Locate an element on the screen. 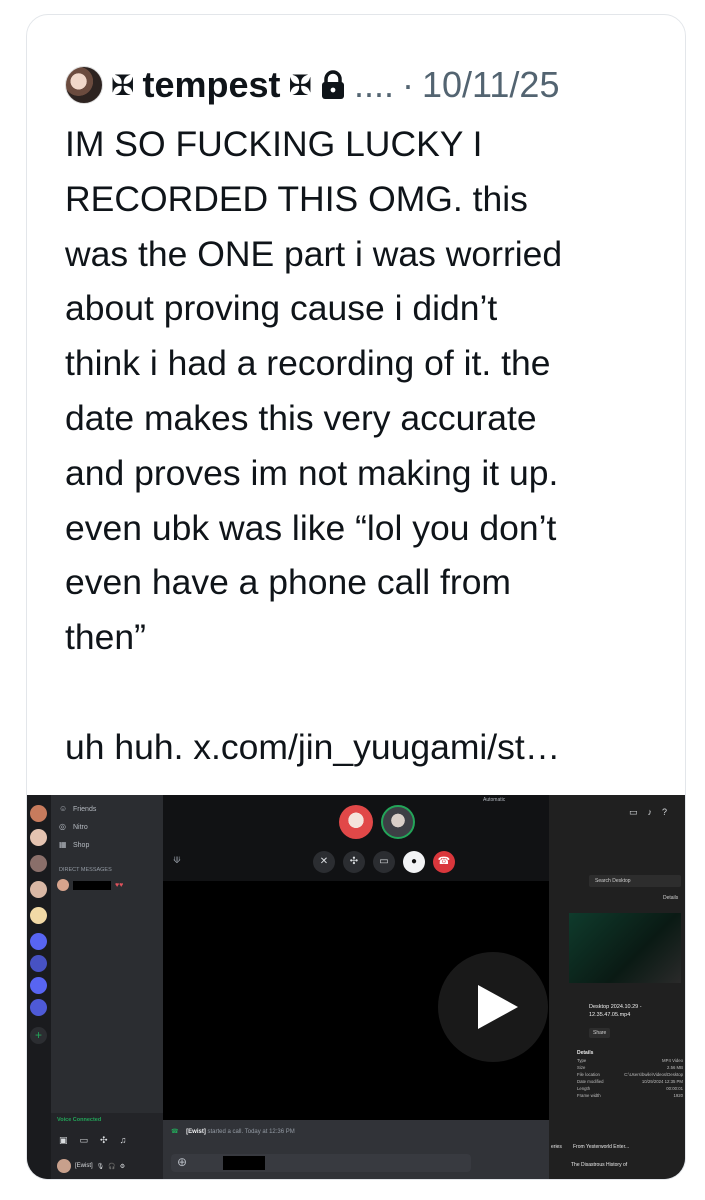 The width and height of the screenshot is (705, 1200). help-icon: ? is located at coordinates (664, 812).